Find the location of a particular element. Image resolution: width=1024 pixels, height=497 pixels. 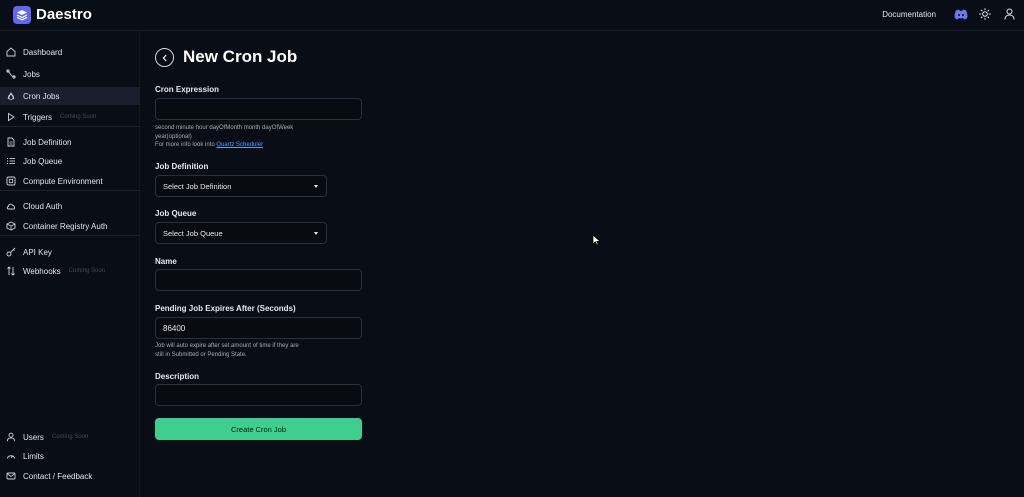

webhook-icon is located at coordinates (11, 271).